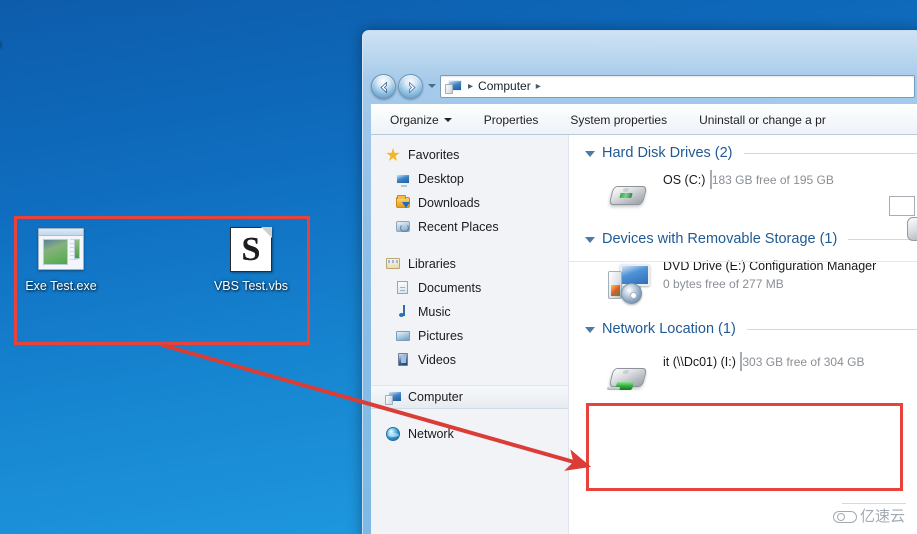 The height and width of the screenshot is (534, 917). What do you see at coordinates (383, 86) in the screenshot?
I see `back-button` at bounding box center [383, 86].